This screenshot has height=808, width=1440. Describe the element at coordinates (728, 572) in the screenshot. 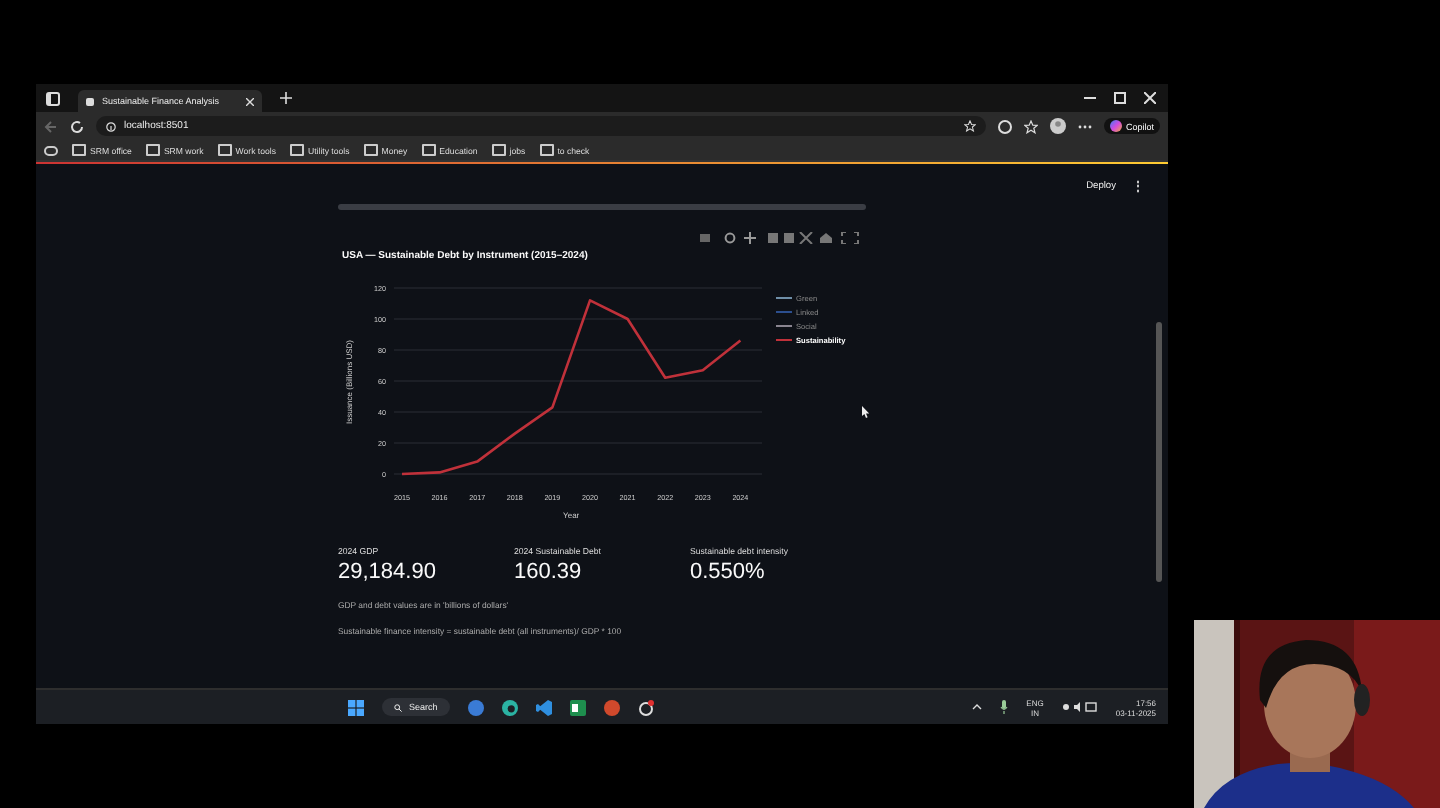

I see `metric-value: 0.550%` at that location.